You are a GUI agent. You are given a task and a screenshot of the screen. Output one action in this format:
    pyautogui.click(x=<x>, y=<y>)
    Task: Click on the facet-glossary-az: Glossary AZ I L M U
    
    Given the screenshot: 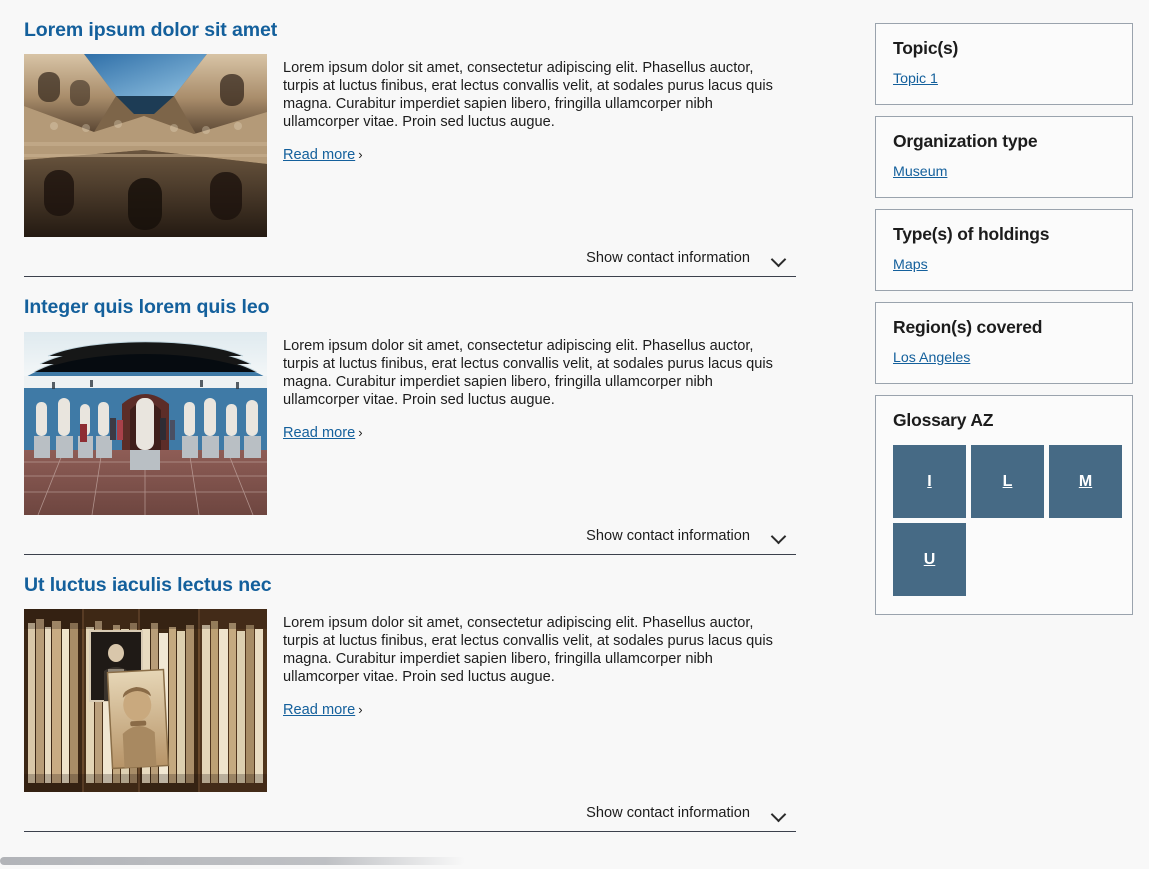 What is the action you would take?
    pyautogui.click(x=1004, y=505)
    